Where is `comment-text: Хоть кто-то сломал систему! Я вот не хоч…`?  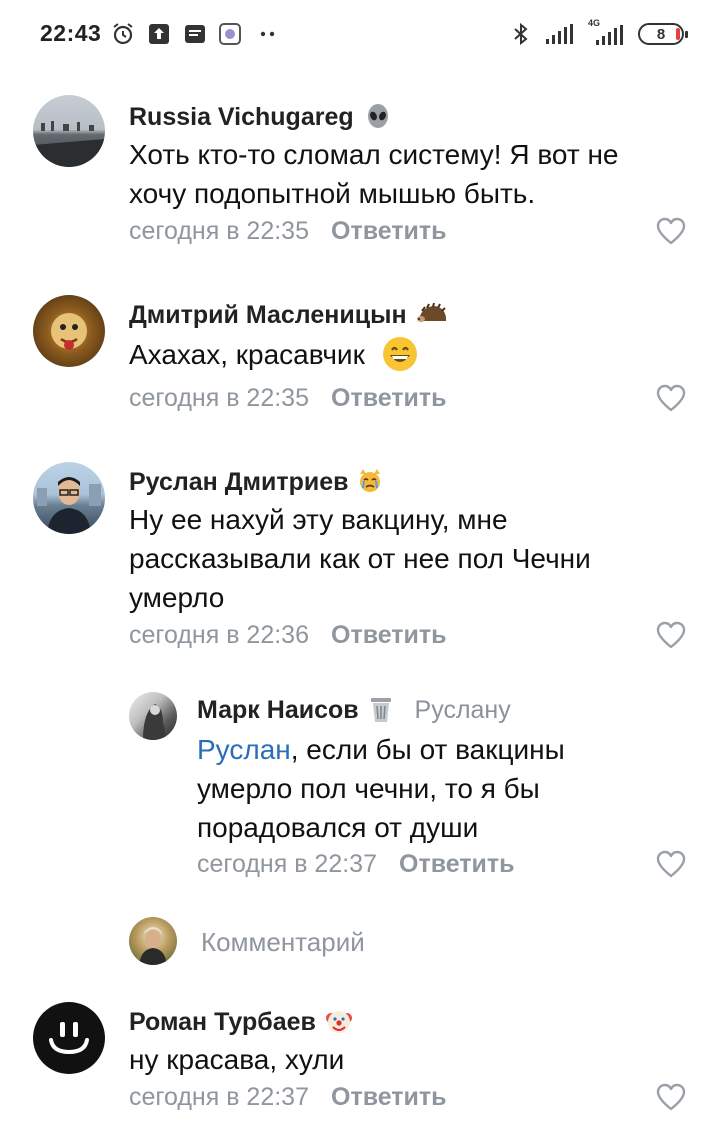
comment-text: Хоть кто-то сломал систему! Я вот не хоч… is located at coordinates (374, 174).